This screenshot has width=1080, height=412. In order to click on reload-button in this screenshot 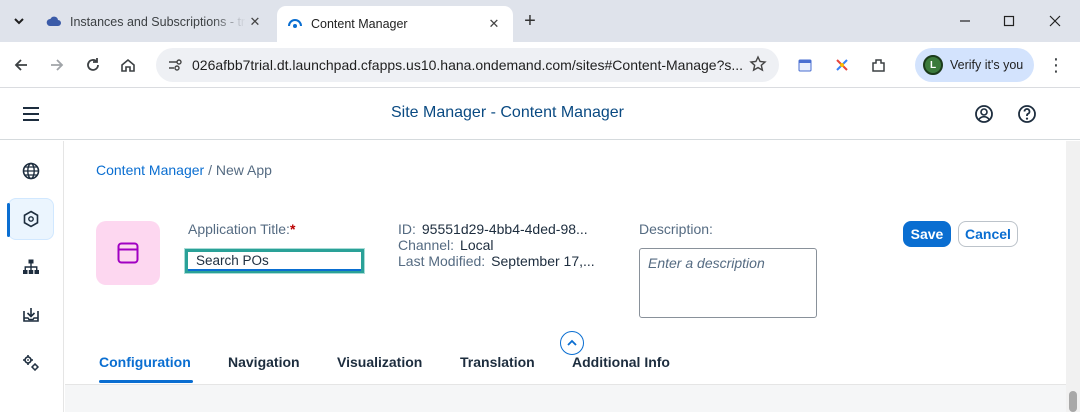, I will do `click(93, 65)`.